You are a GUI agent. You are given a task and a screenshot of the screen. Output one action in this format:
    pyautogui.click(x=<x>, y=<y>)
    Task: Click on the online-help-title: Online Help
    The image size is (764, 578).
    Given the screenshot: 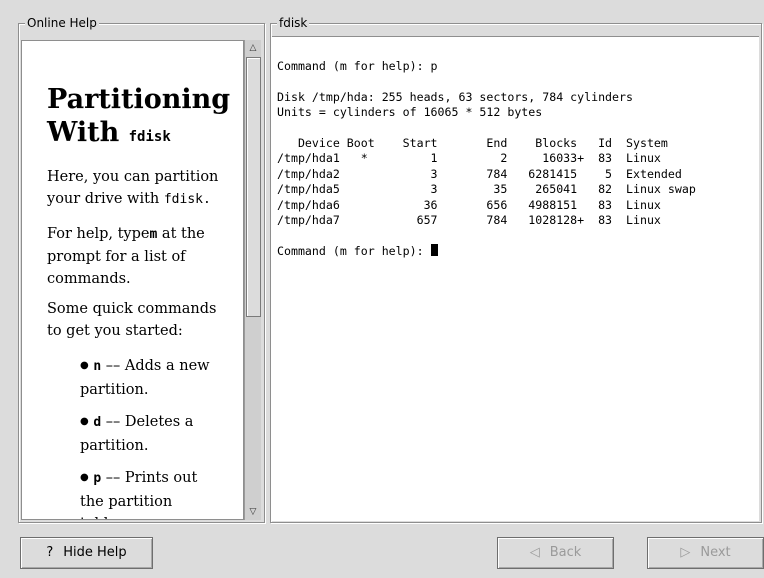 What is the action you would take?
    pyautogui.click(x=62, y=23)
    